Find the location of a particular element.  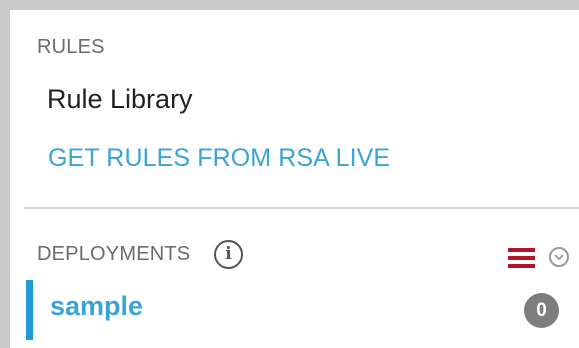

deployments-section-header: DEPLOYMENTS is located at coordinates (114, 254).